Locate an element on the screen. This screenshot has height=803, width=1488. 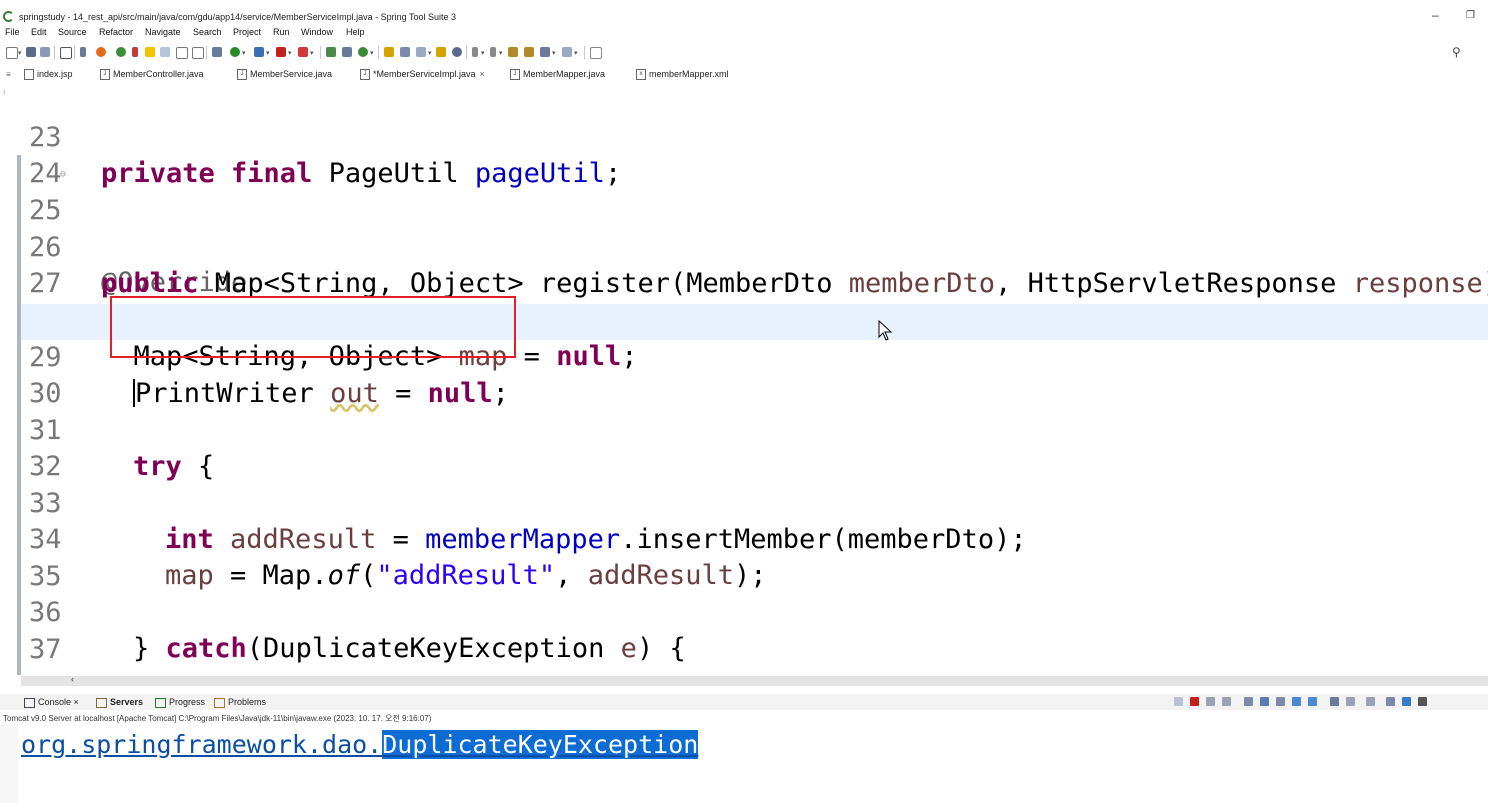
forward-icon is located at coordinates (567, 52).